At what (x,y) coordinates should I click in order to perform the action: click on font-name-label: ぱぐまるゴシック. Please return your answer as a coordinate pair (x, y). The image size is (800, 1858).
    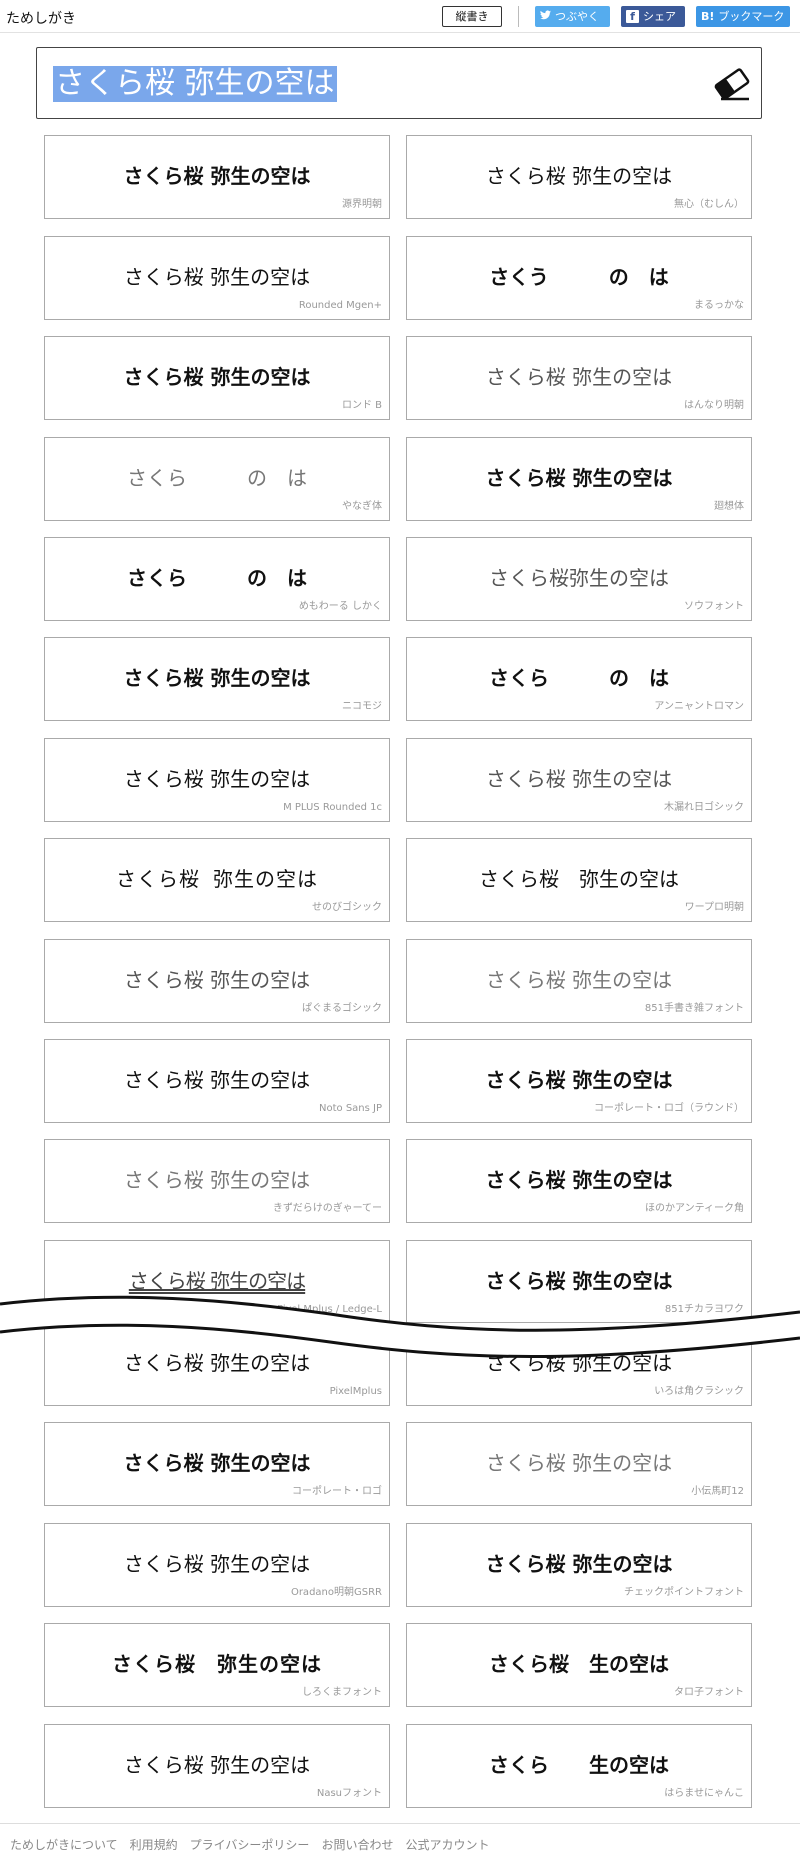
    Looking at the image, I should click on (342, 1008).